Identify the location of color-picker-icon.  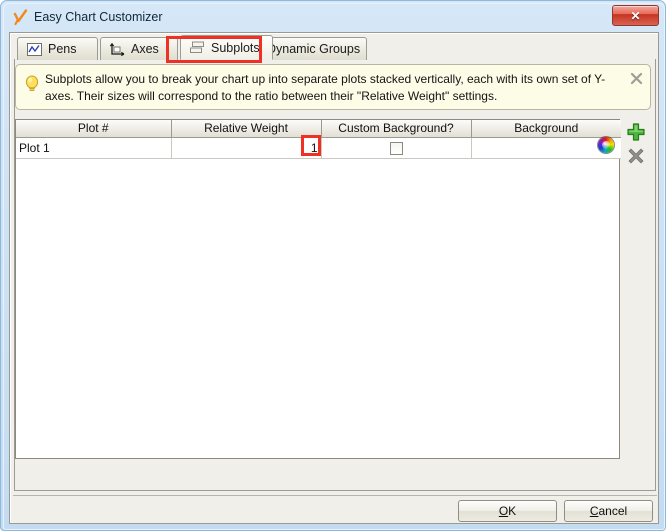
(606, 145).